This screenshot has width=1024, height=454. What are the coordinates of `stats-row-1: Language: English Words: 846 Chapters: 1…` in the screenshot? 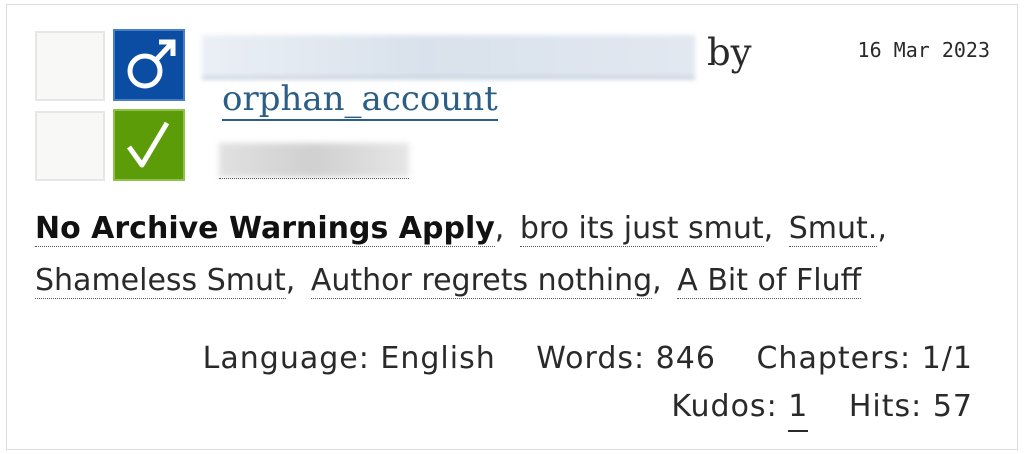 It's located at (523, 359).